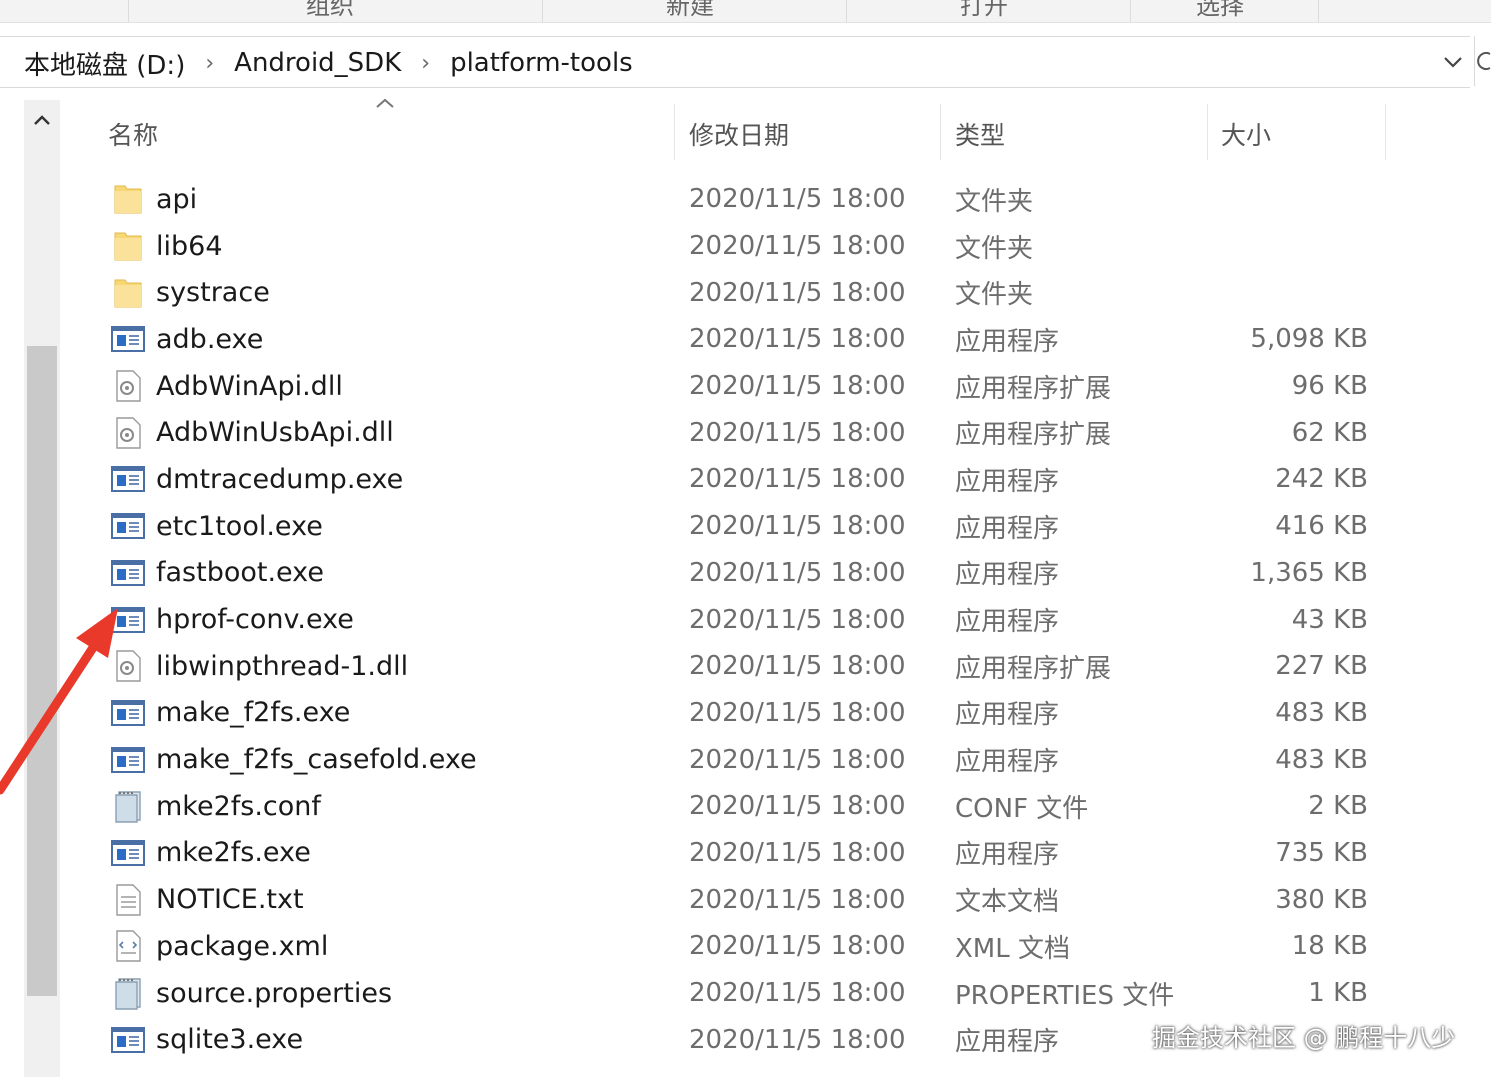 The height and width of the screenshot is (1077, 1491). What do you see at coordinates (1012, 948) in the screenshot?
I see `file-type: XML 文档` at bounding box center [1012, 948].